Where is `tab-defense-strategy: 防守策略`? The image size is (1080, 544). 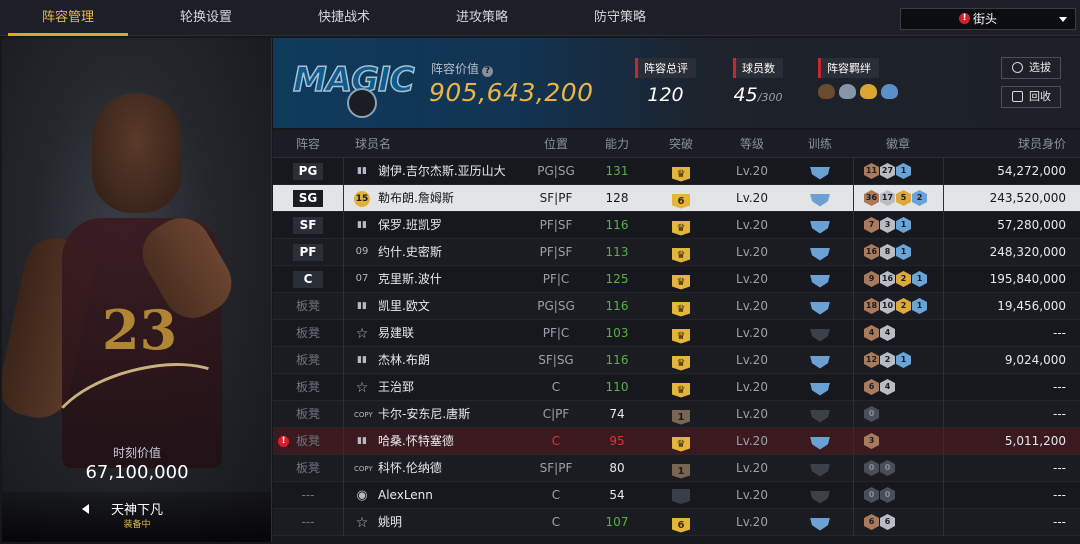 tab-defense-strategy: 防守策略 is located at coordinates (620, 18).